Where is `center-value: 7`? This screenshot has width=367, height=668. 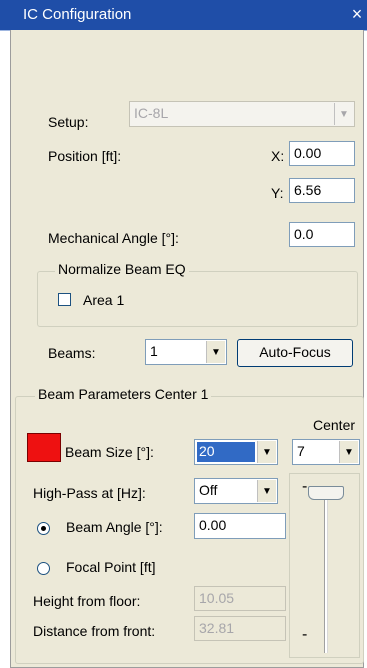
center-value: 7 is located at coordinates (301, 451).